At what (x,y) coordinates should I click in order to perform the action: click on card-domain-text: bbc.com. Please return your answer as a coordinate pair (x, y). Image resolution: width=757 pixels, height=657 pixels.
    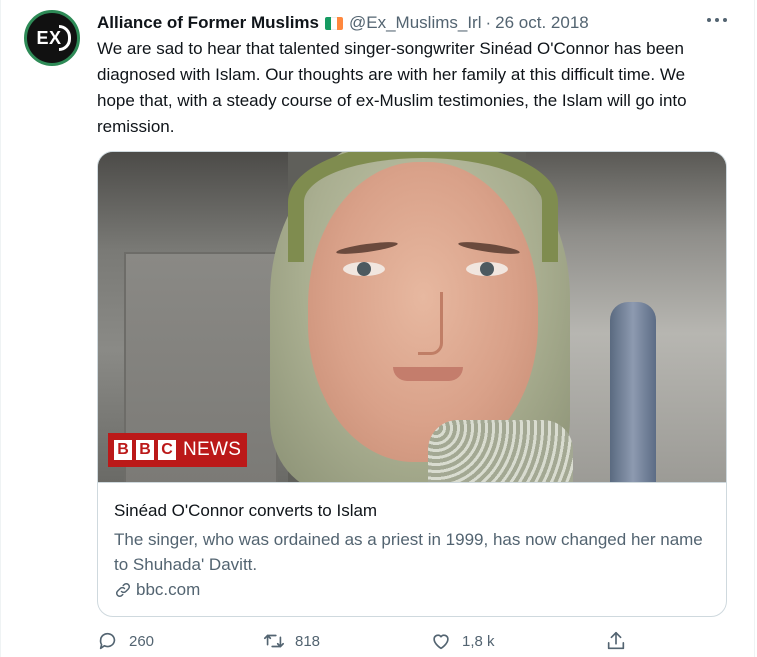
    Looking at the image, I should click on (168, 589).